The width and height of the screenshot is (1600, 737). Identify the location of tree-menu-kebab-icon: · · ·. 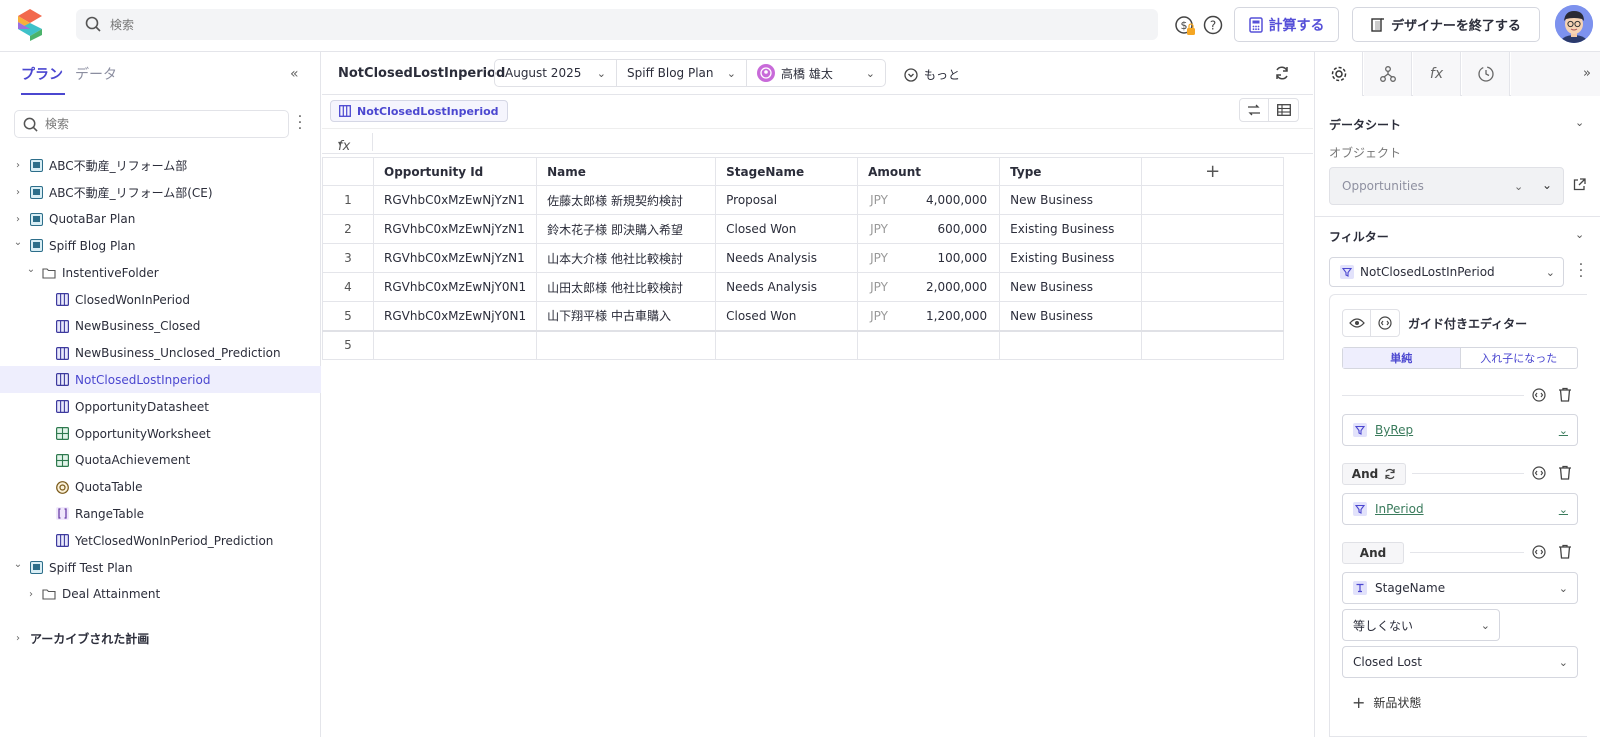
(300, 123).